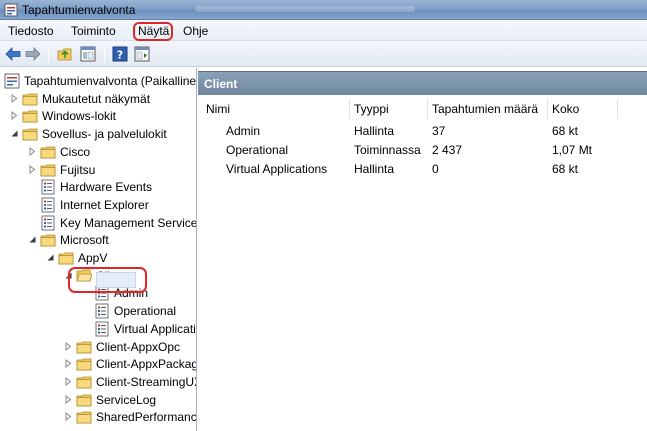 This screenshot has height=431, width=647. Describe the element at coordinates (488, 109) in the screenshot. I see `column-header-tapahtumien-maara: Tapahtumien määrä` at that location.